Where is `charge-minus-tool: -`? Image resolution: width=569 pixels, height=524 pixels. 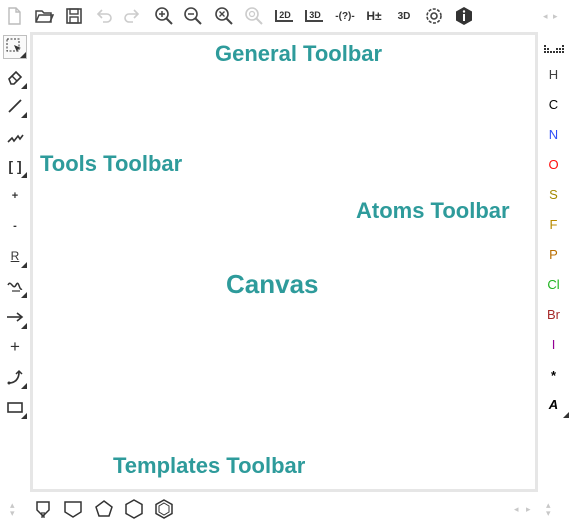 charge-minus-tool: - is located at coordinates (15, 226).